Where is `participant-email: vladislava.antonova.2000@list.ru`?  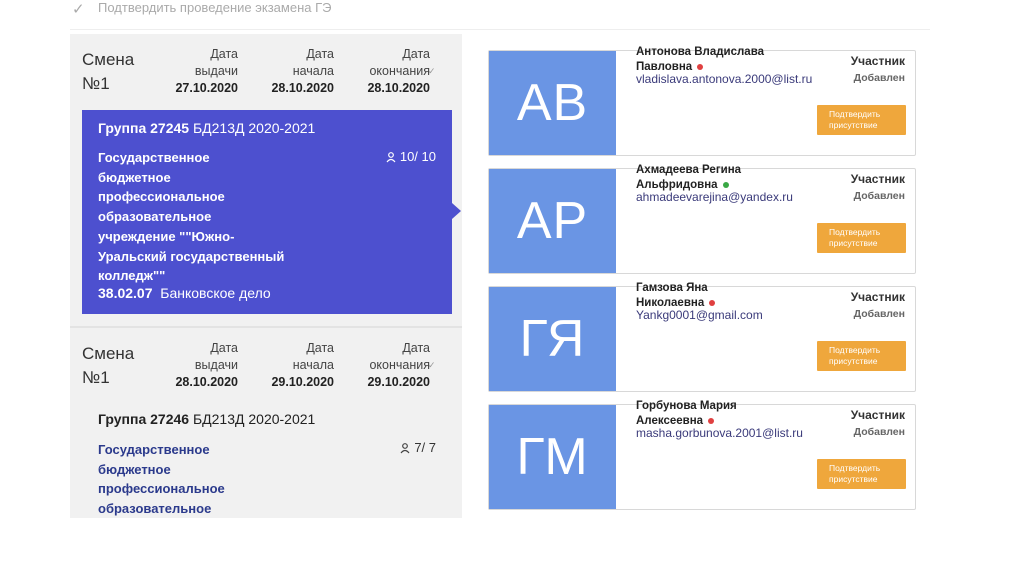 participant-email: vladislava.antonova.2000@list.ru is located at coordinates (724, 79).